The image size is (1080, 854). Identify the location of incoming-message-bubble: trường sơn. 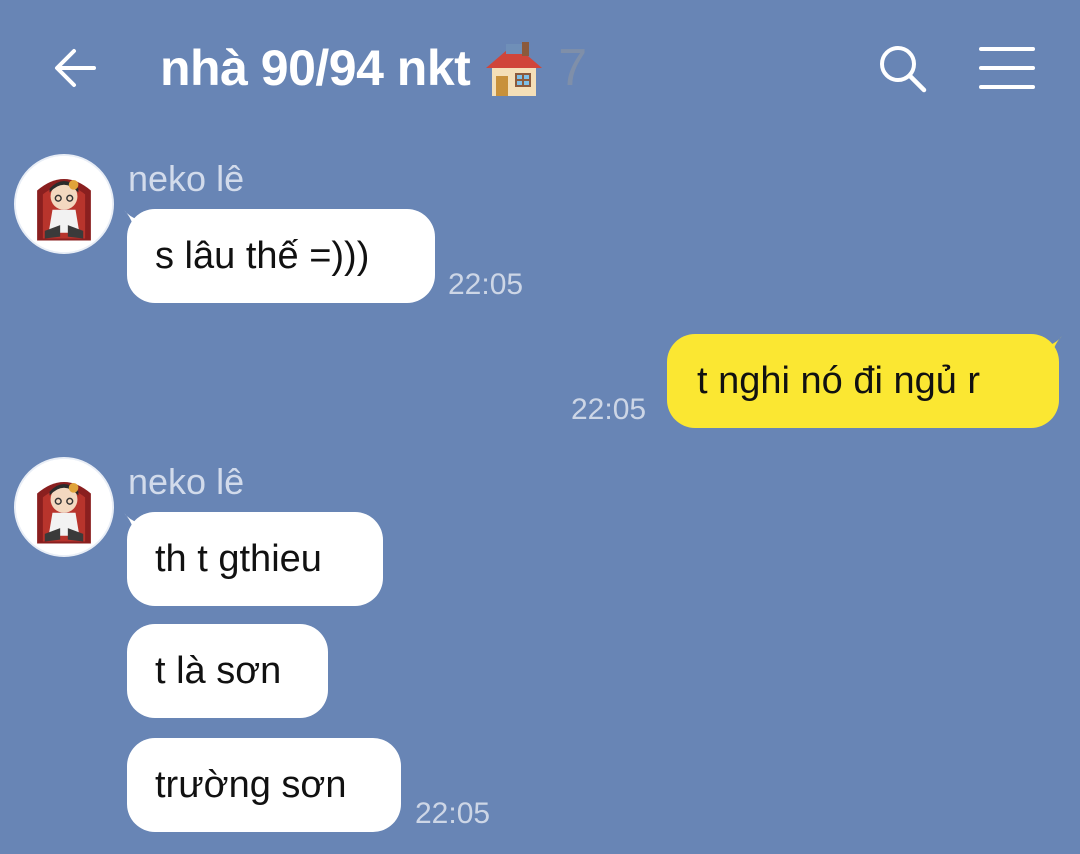
(264, 785).